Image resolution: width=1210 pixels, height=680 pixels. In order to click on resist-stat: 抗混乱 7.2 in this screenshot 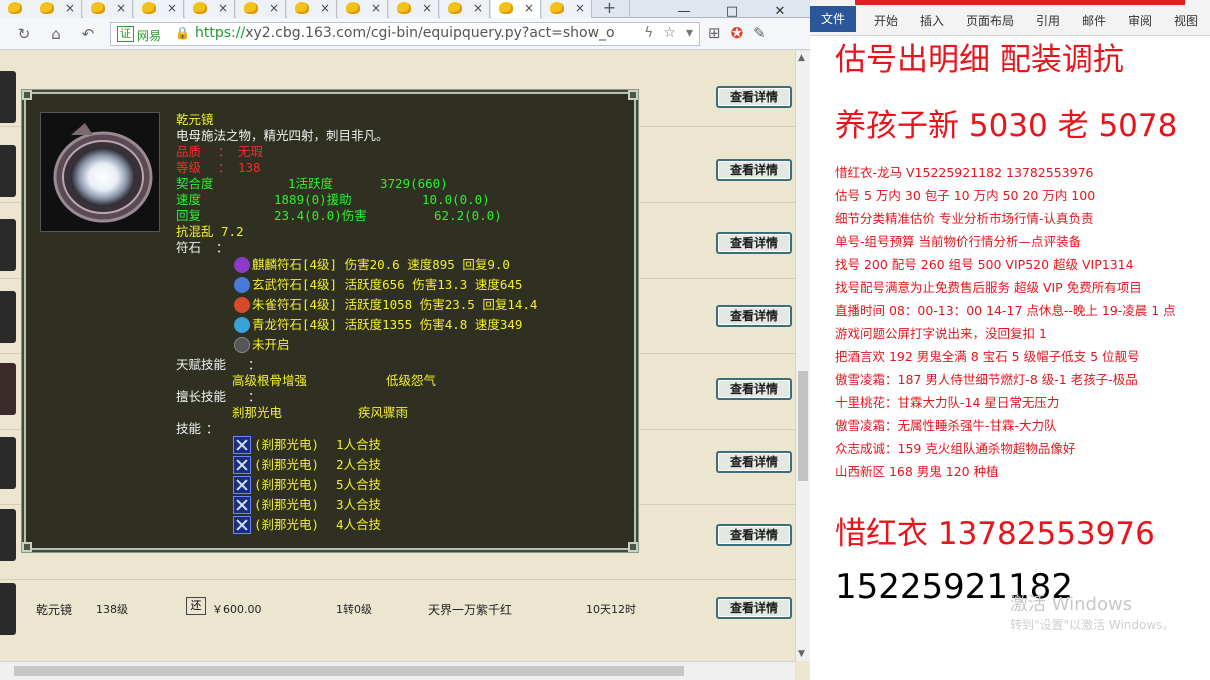, I will do `click(210, 231)`.